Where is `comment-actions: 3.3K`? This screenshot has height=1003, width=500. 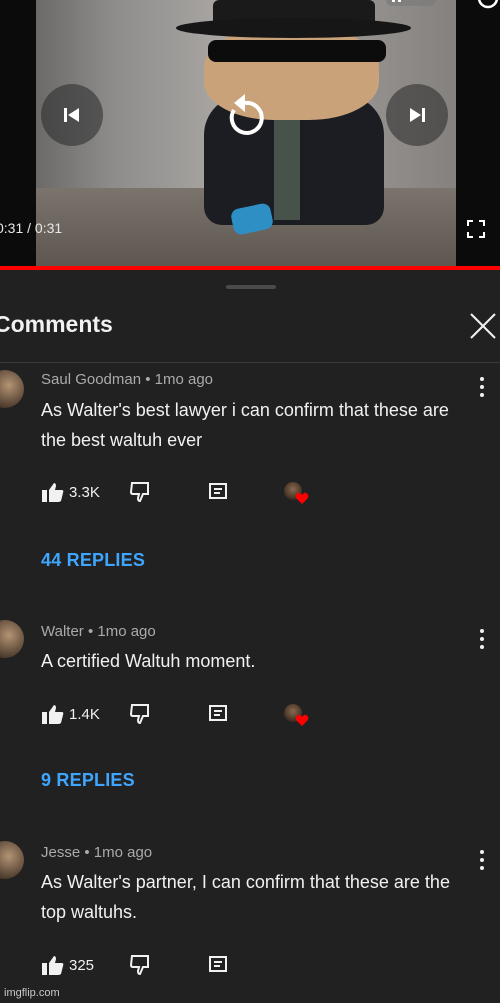
comment-actions: 3.3K is located at coordinates (70, 492).